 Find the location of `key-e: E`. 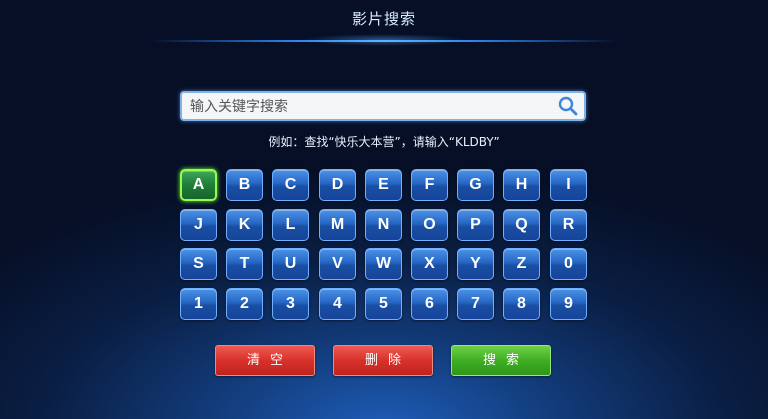

key-e: E is located at coordinates (383, 185).